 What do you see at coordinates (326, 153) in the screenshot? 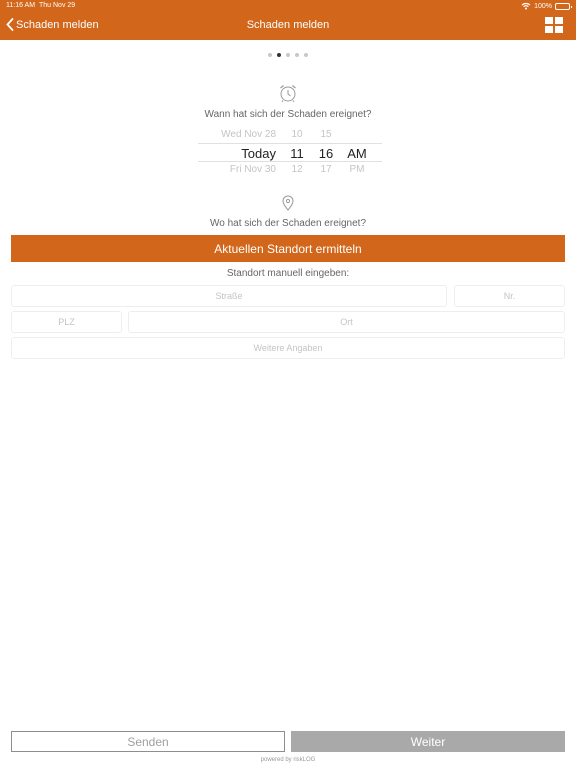
I see `picker-minute-selected: 16` at bounding box center [326, 153].